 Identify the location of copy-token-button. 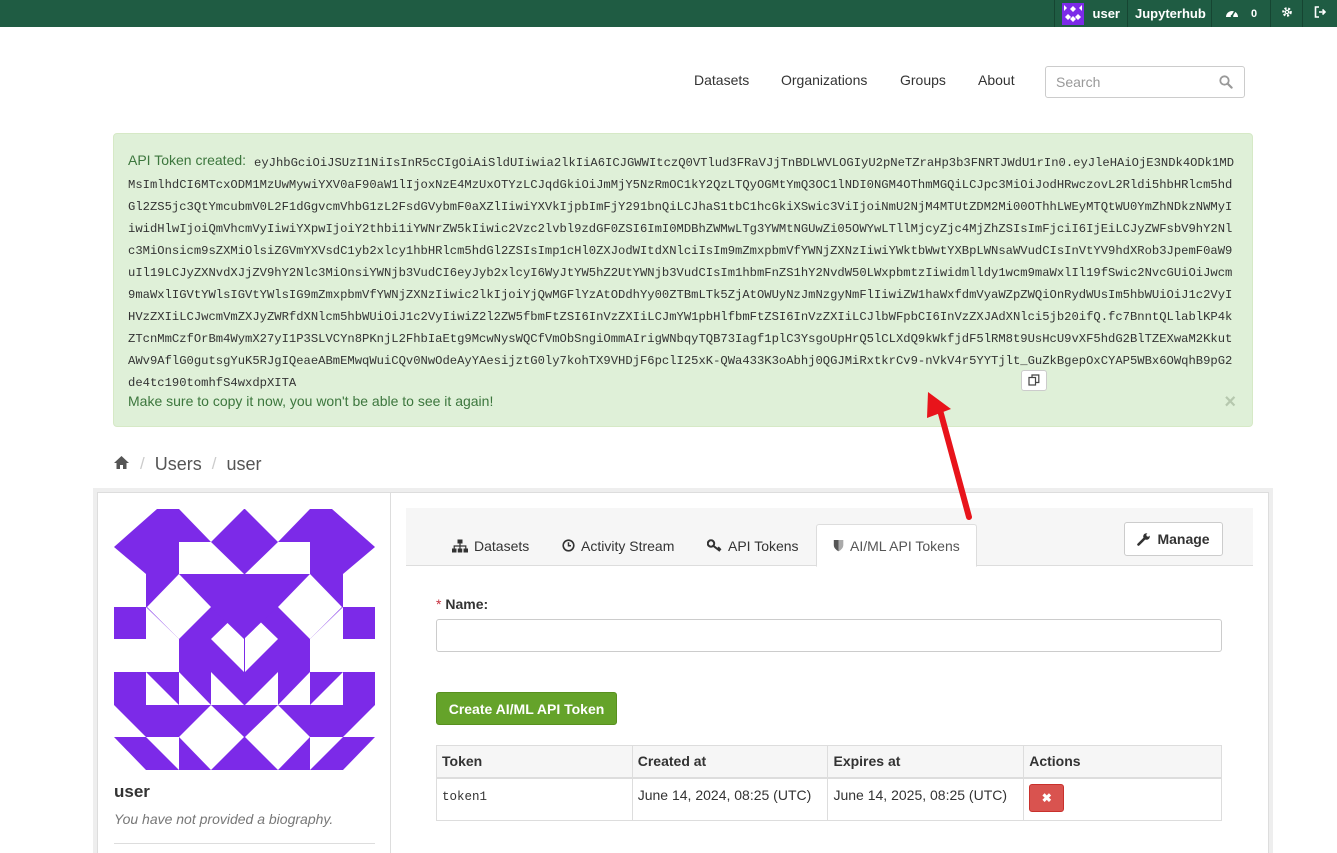
(1034, 380).